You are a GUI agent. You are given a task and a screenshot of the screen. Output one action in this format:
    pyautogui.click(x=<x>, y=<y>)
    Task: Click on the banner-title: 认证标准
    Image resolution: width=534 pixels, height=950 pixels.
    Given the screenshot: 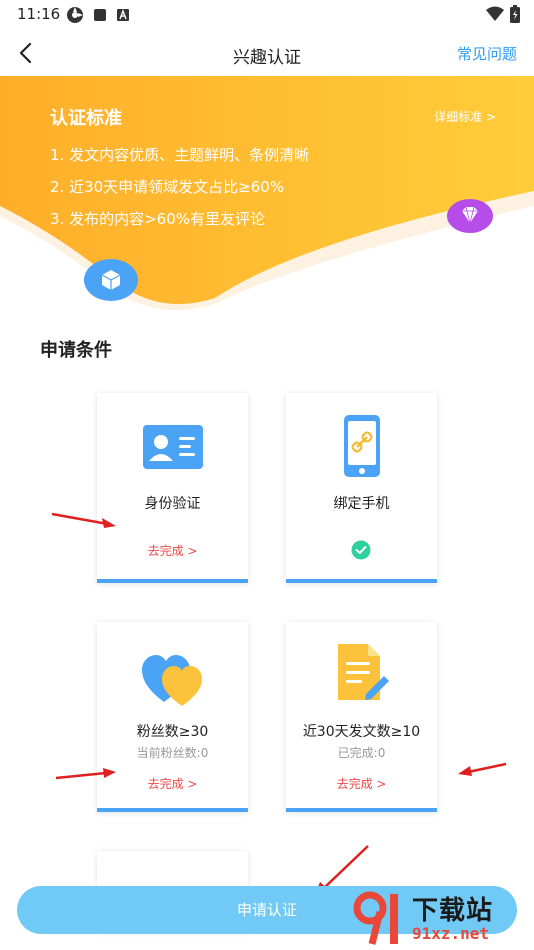 What is the action you would take?
    pyautogui.click(x=86, y=118)
    